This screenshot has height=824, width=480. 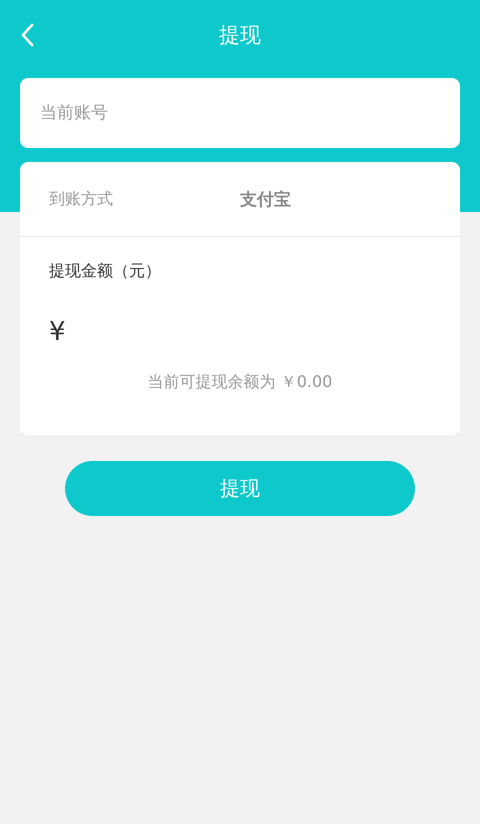 What do you see at coordinates (240, 35) in the screenshot?
I see `page-title: 提现` at bounding box center [240, 35].